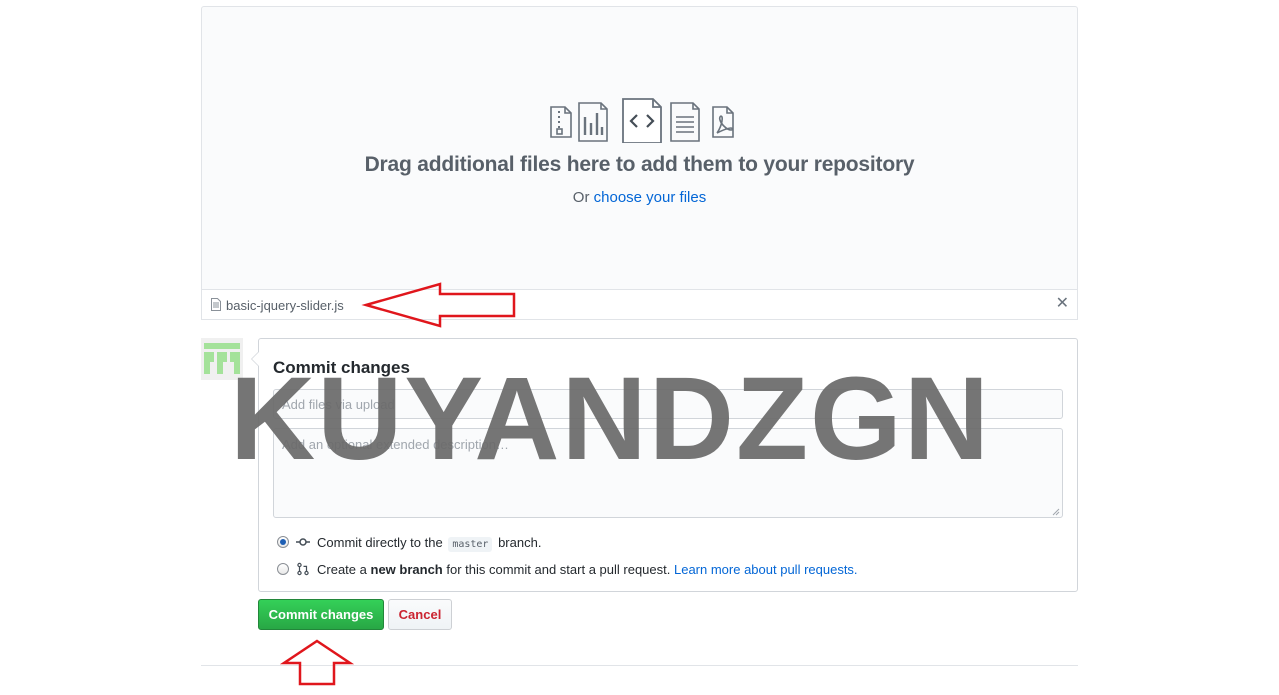  Describe the element at coordinates (766, 569) in the screenshot. I see `learn-more-pull-requests-link: Learn more about pull requests.` at that location.